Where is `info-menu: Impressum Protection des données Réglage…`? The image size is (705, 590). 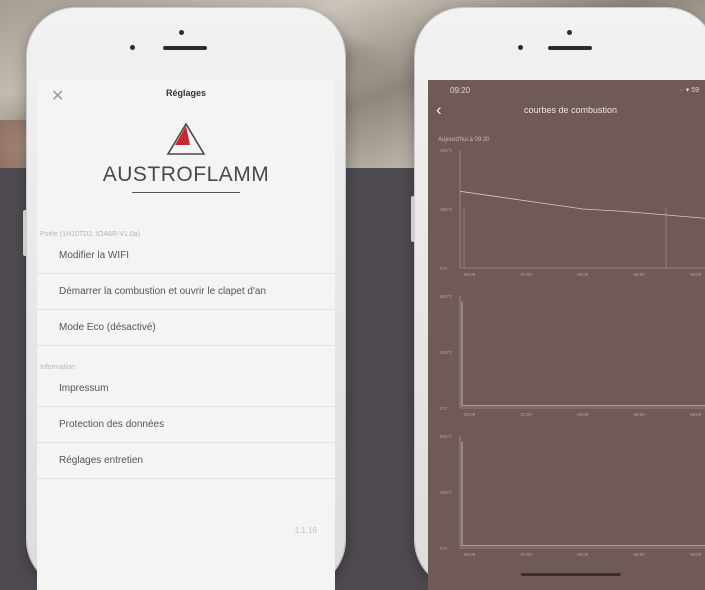
info-menu: Impressum Protection des données Réglage… is located at coordinates (186, 425).